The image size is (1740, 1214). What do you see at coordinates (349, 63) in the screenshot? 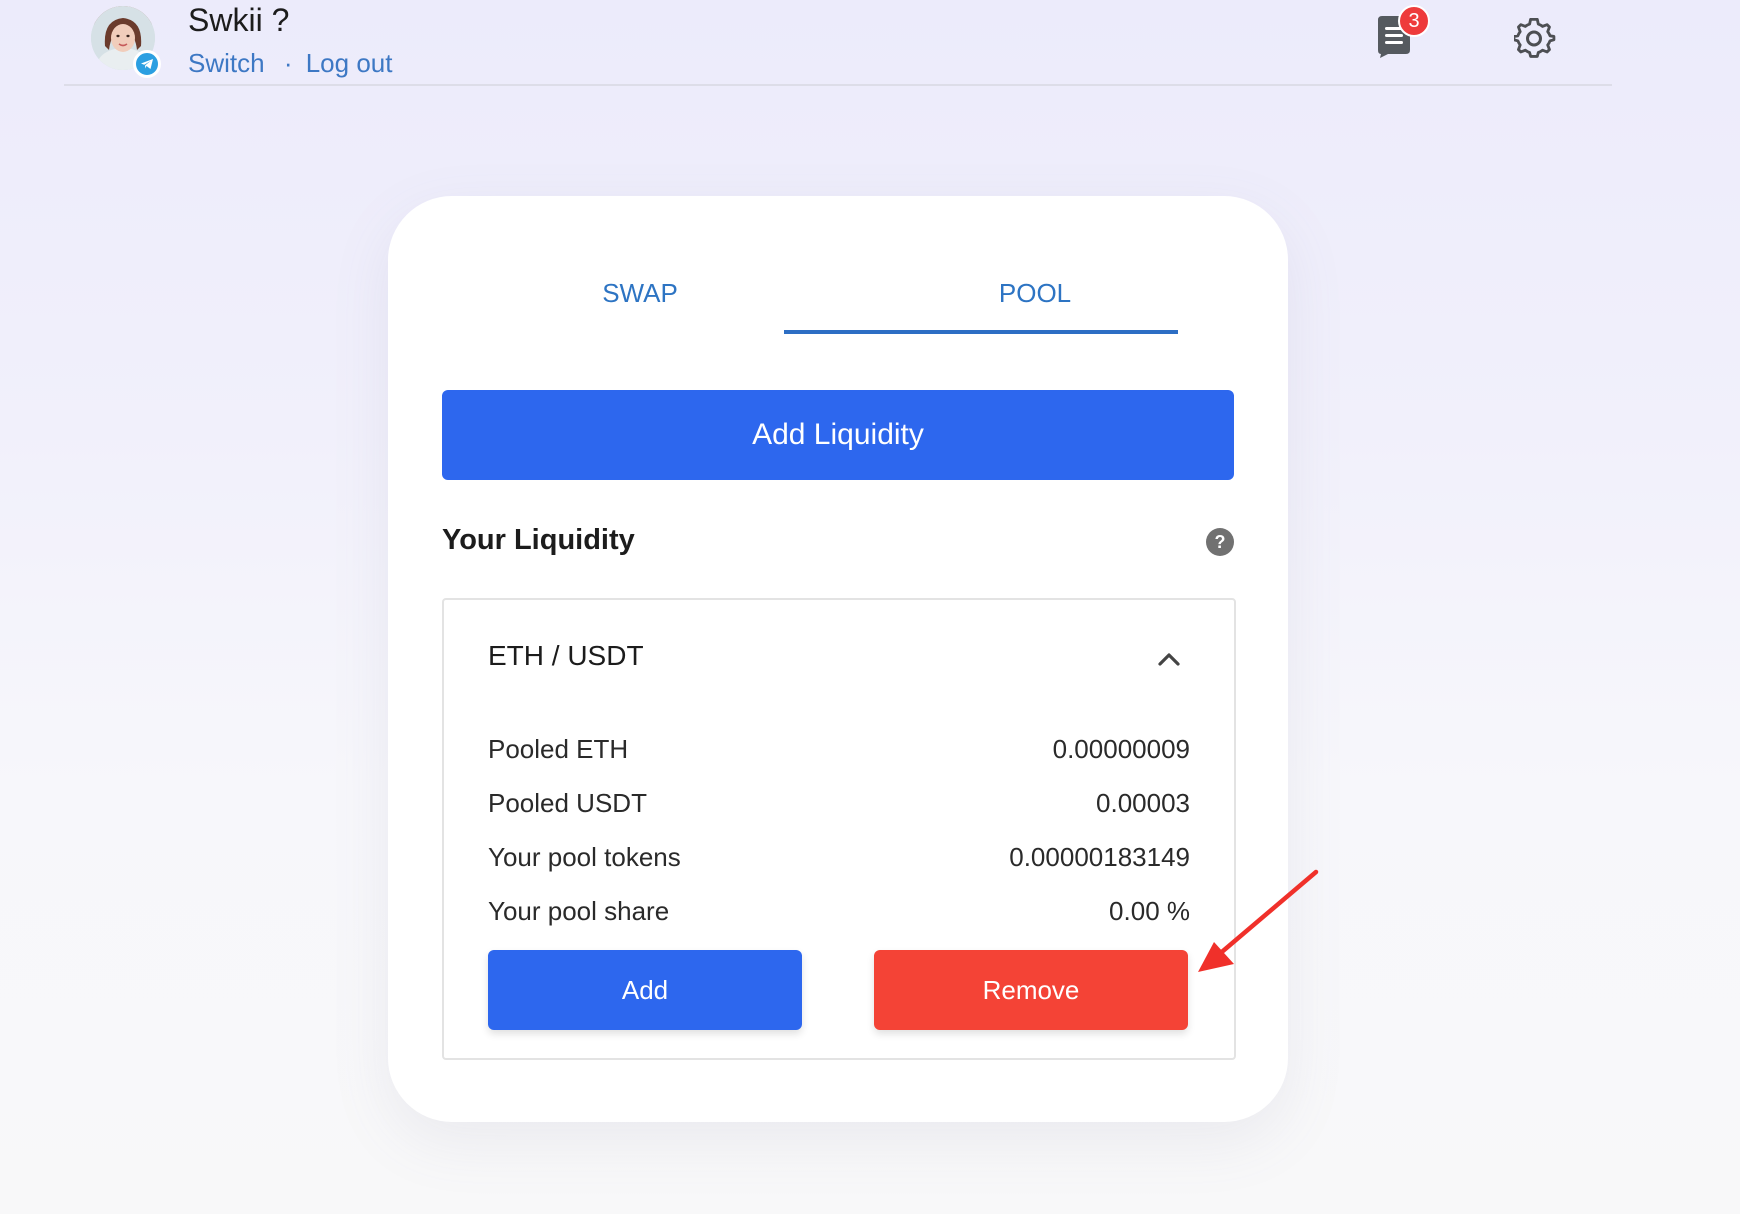
I see `logout-link: Log out` at bounding box center [349, 63].